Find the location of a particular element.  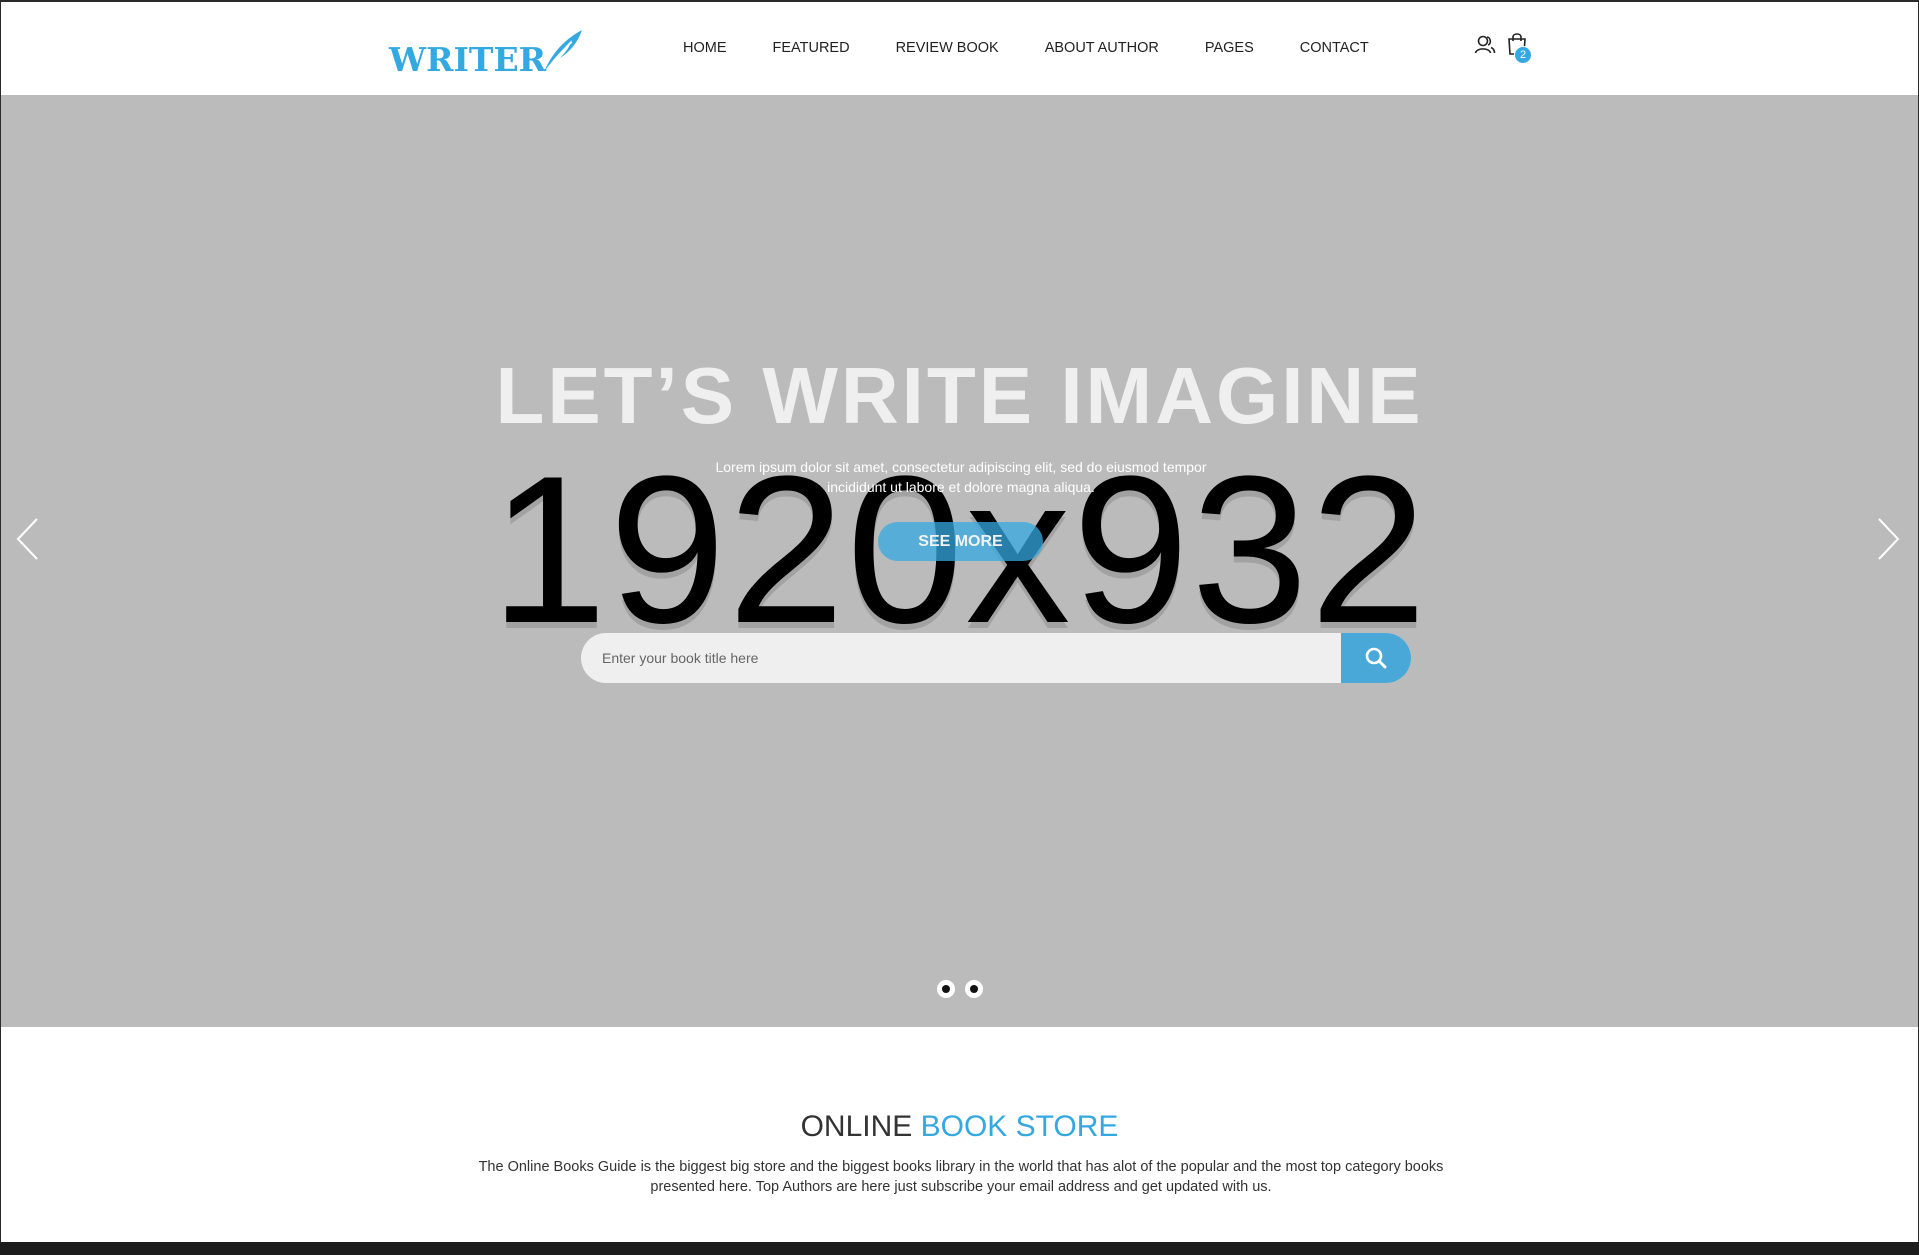

store-title: ONLINE BOOK STORE is located at coordinates (959, 1127).